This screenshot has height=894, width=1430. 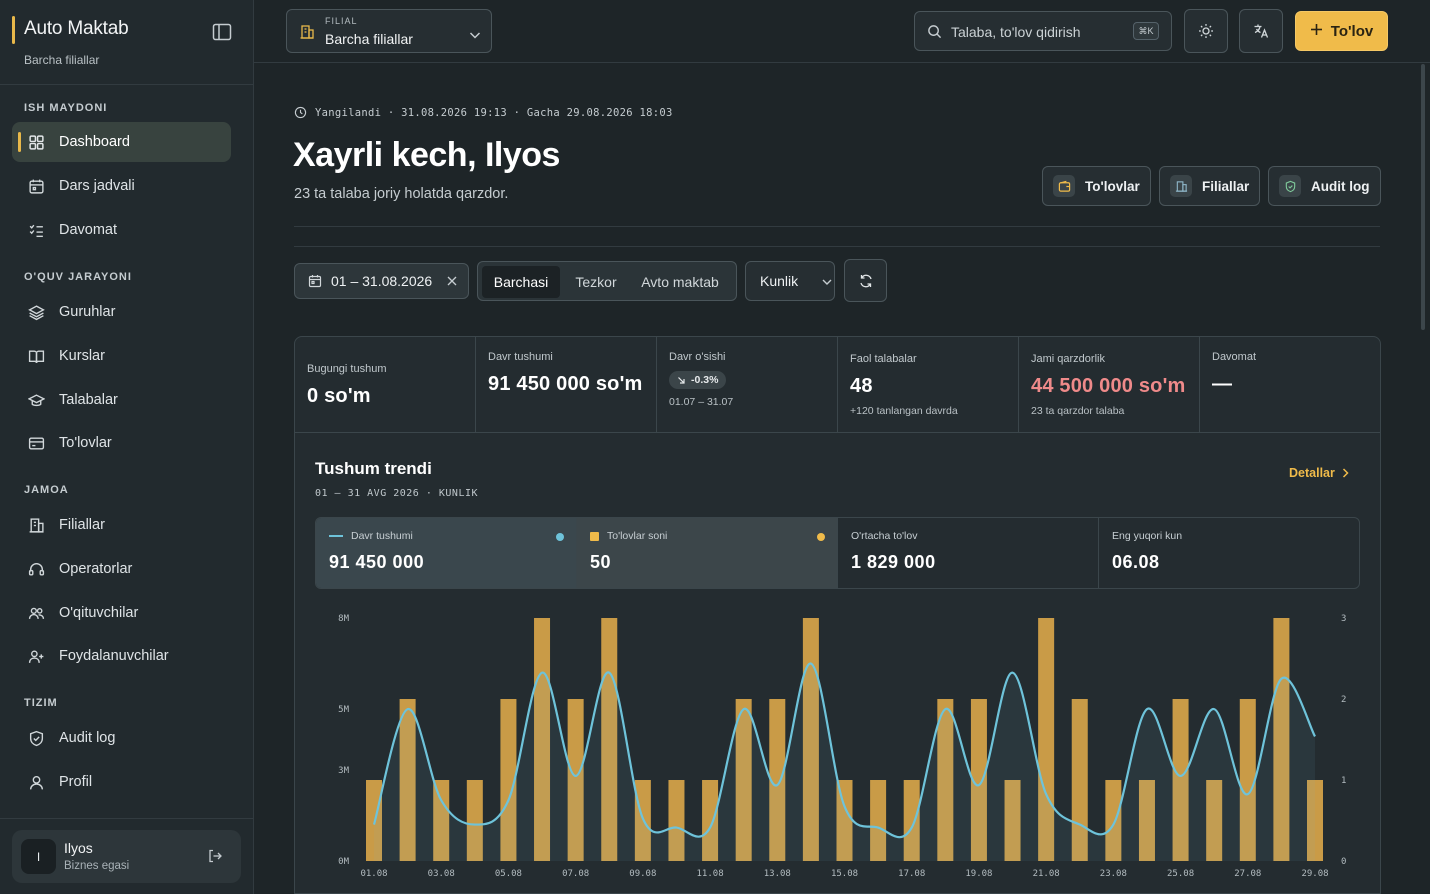 What do you see at coordinates (97, 186) in the screenshot?
I see `sidebar-item-label: Dars jadvali` at bounding box center [97, 186].